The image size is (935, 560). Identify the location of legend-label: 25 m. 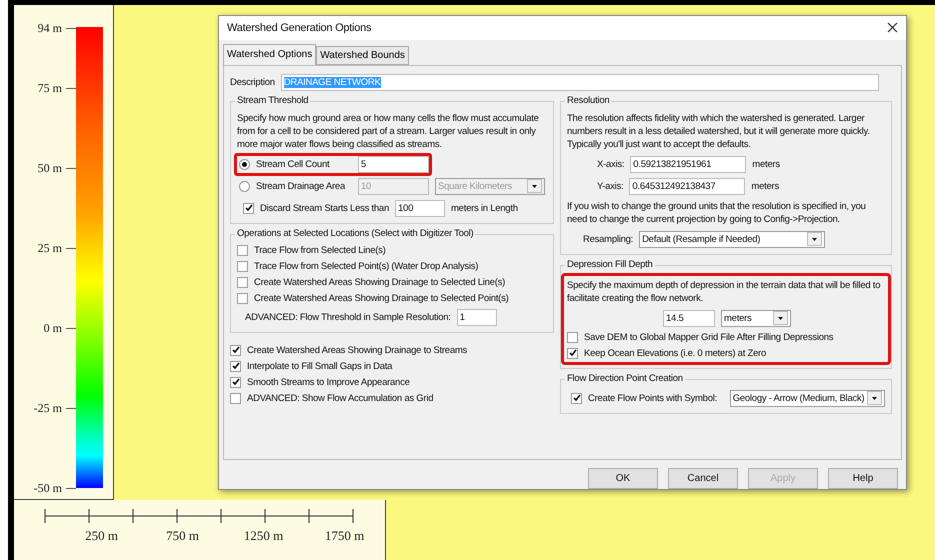
(50, 248).